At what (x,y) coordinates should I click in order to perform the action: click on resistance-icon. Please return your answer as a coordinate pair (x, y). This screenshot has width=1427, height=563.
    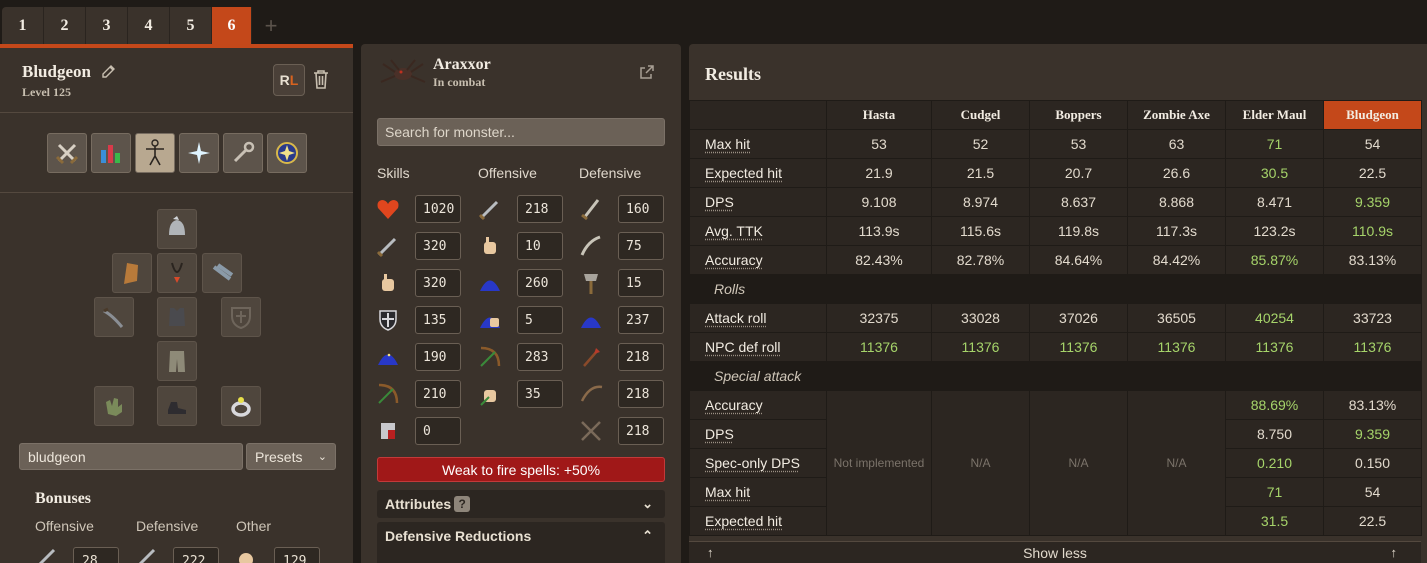
    Looking at the image, I should click on (388, 431).